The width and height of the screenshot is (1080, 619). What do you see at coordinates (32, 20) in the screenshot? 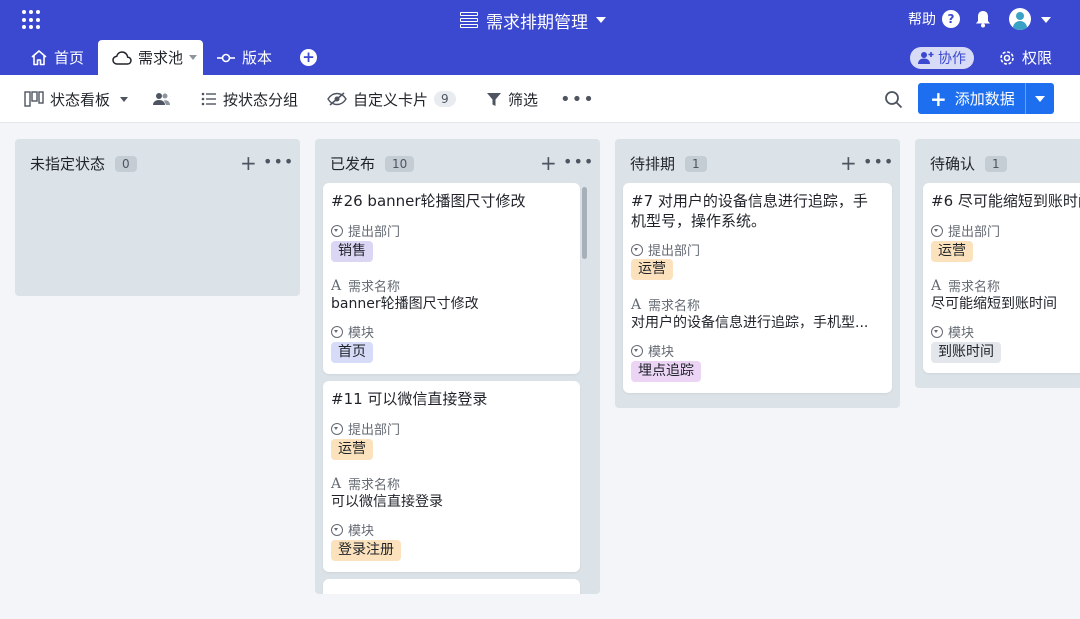
I see `apps-grid-icon` at bounding box center [32, 20].